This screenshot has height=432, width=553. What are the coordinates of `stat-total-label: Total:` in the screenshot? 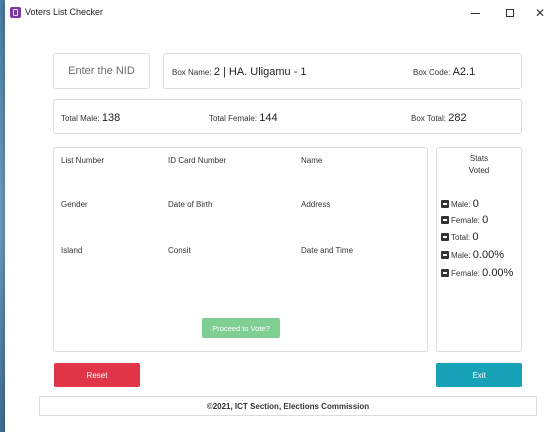 It's located at (461, 237).